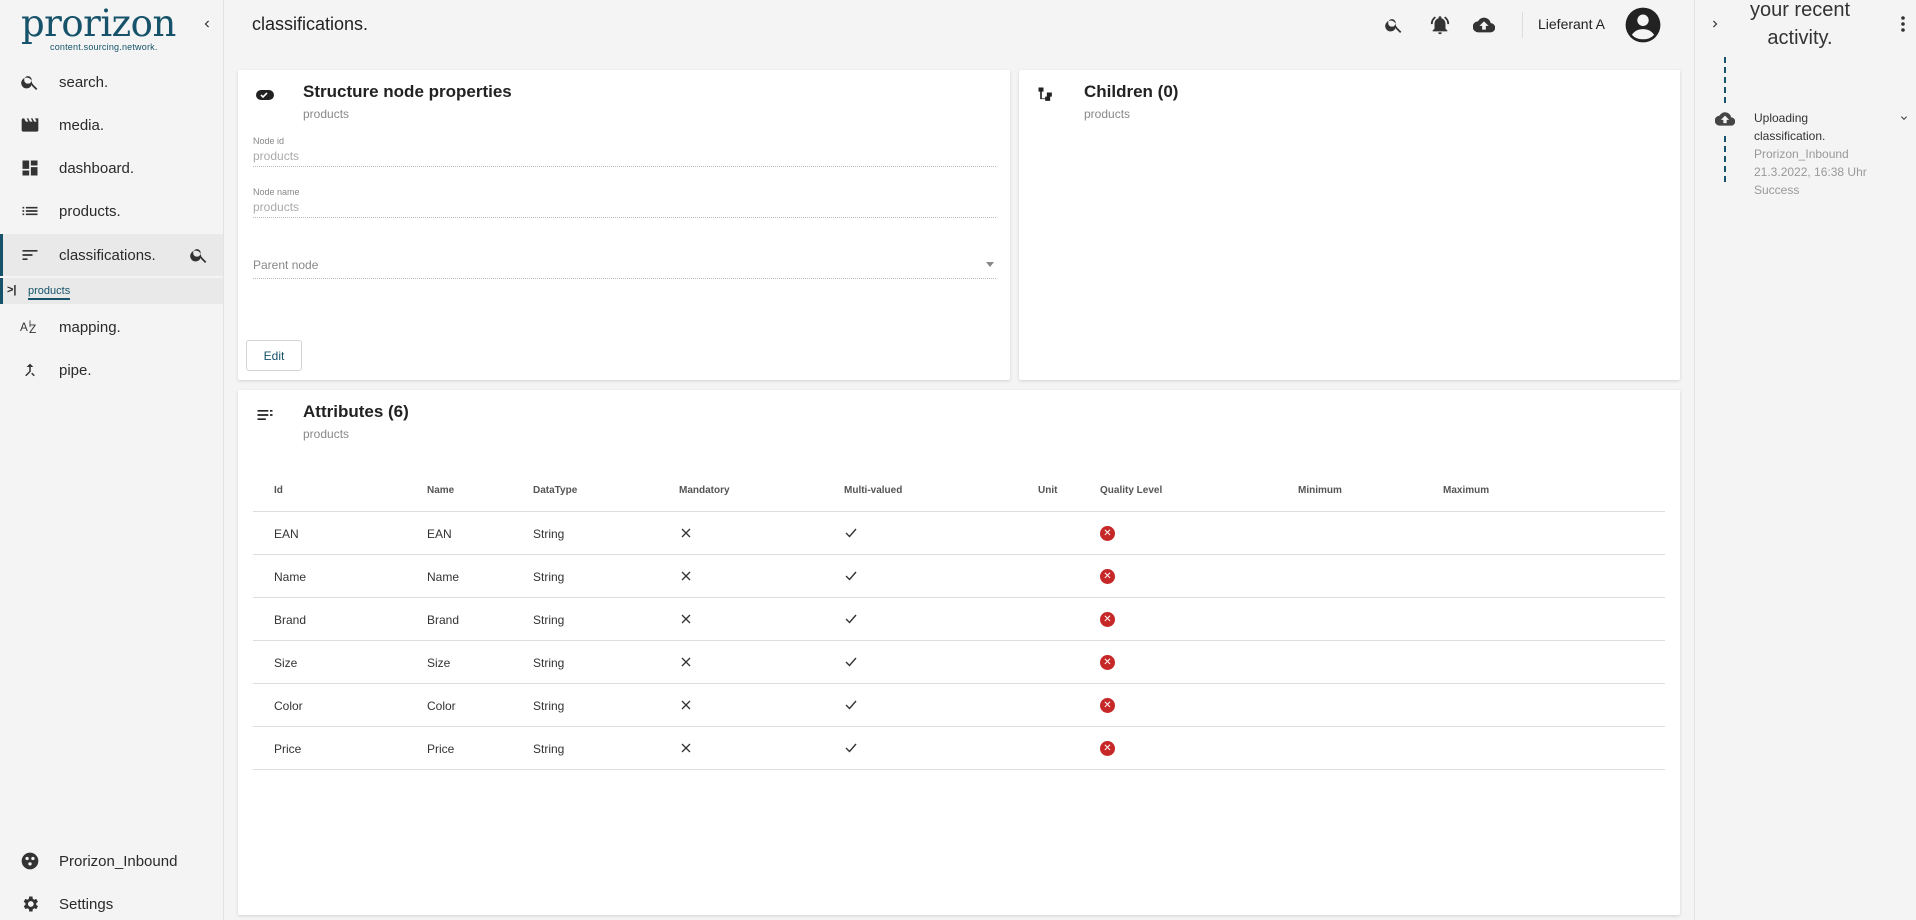  What do you see at coordinates (12, 290) in the screenshot?
I see `expand-arrow-icon: >|` at bounding box center [12, 290].